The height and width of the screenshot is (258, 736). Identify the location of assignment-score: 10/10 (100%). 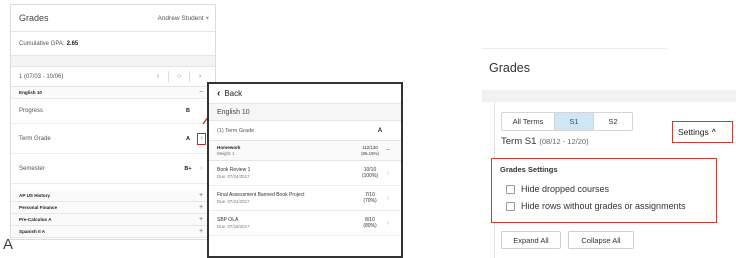
(370, 173).